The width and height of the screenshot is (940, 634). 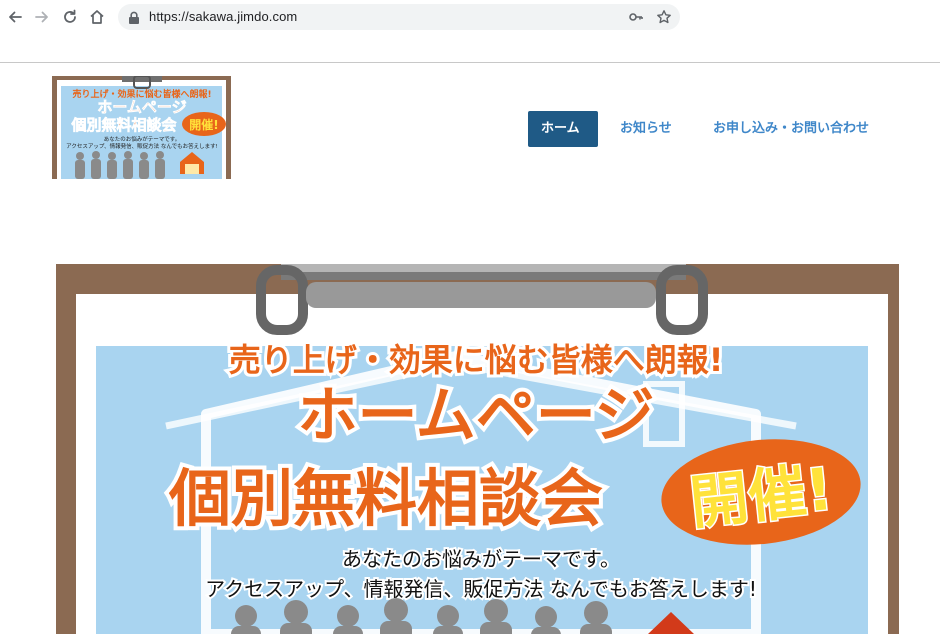 I want to click on reload-icon, so click(x=70, y=16).